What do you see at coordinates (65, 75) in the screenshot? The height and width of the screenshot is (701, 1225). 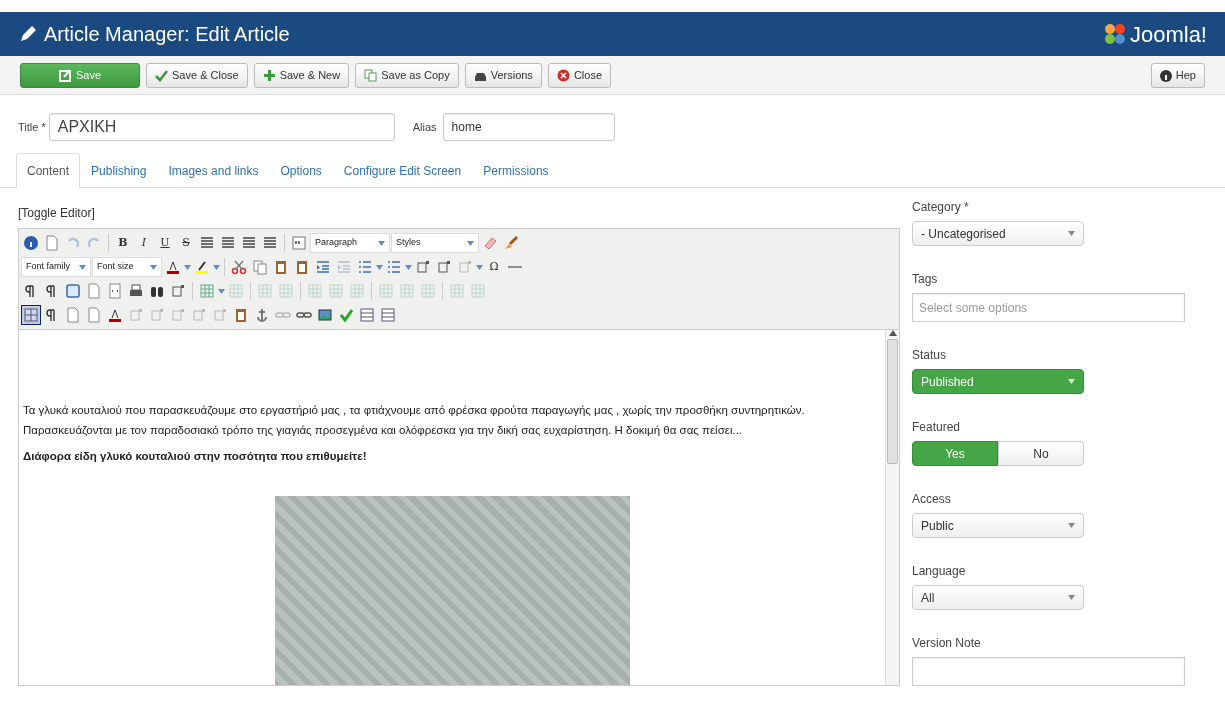 I see `edit-icon` at bounding box center [65, 75].